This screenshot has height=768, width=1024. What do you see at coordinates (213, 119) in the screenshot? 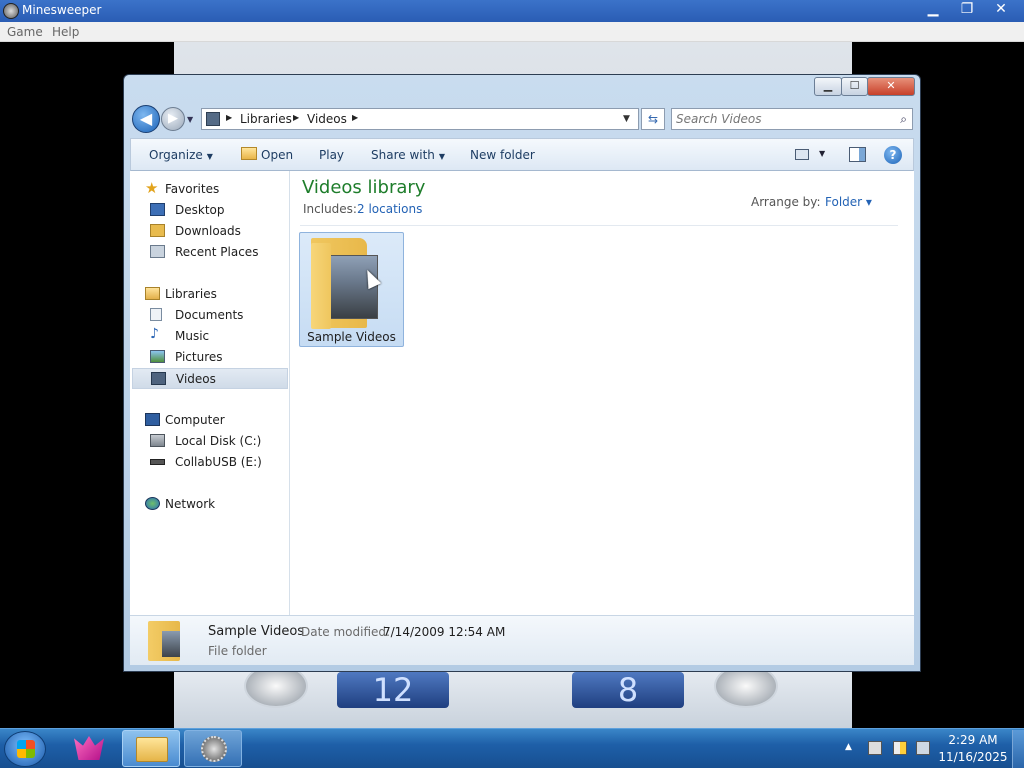
I see `videos-library-icon` at bounding box center [213, 119].